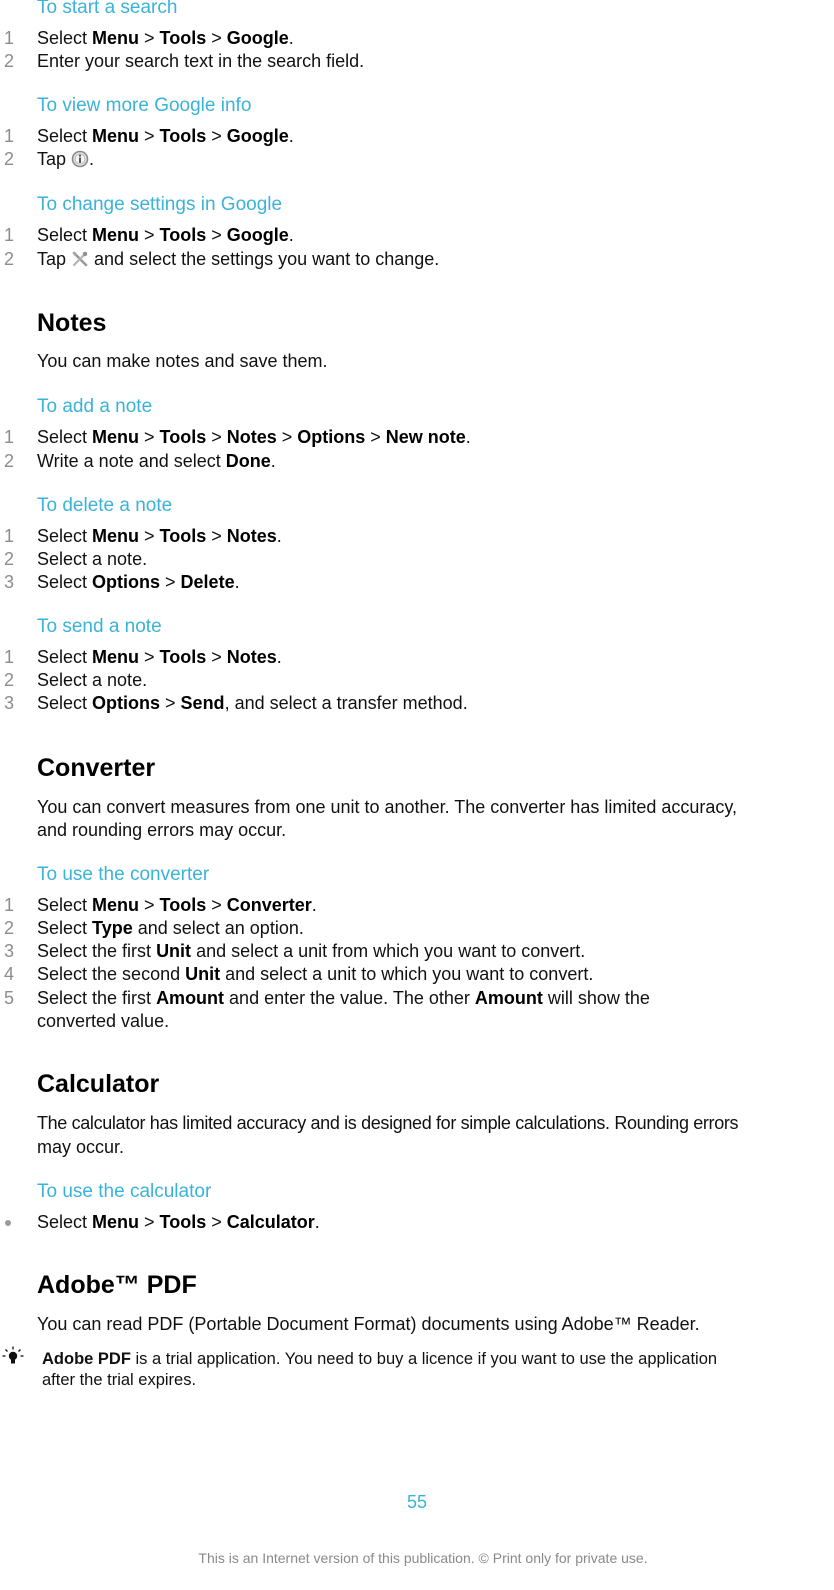 The height and width of the screenshot is (1590, 834). Describe the element at coordinates (269, 905) in the screenshot. I see `ui-term: Converter` at that location.